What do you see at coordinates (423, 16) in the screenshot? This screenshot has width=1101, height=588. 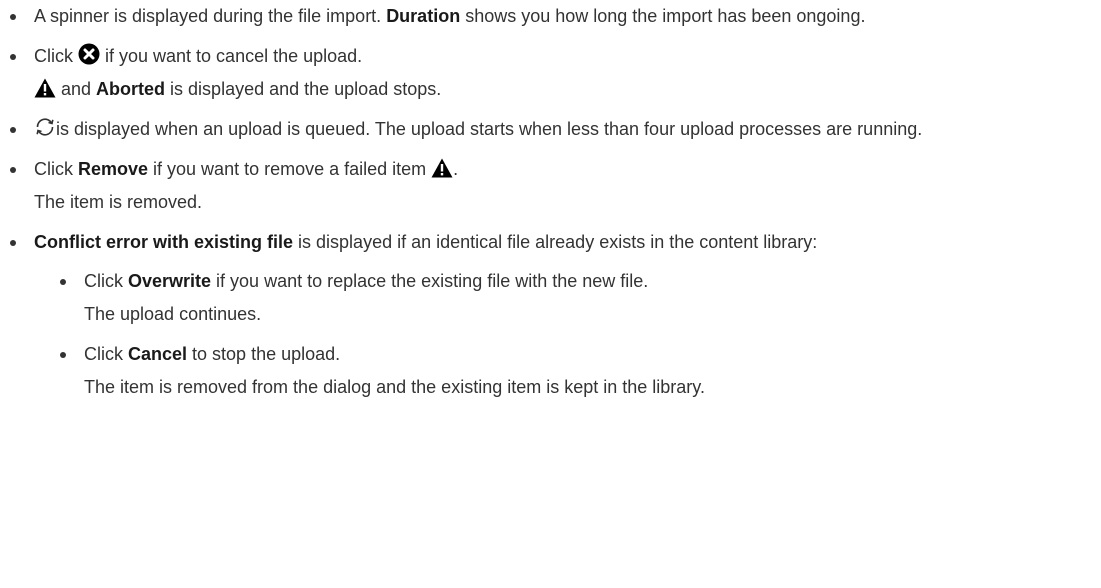 I see `duration-term: Duration` at bounding box center [423, 16].